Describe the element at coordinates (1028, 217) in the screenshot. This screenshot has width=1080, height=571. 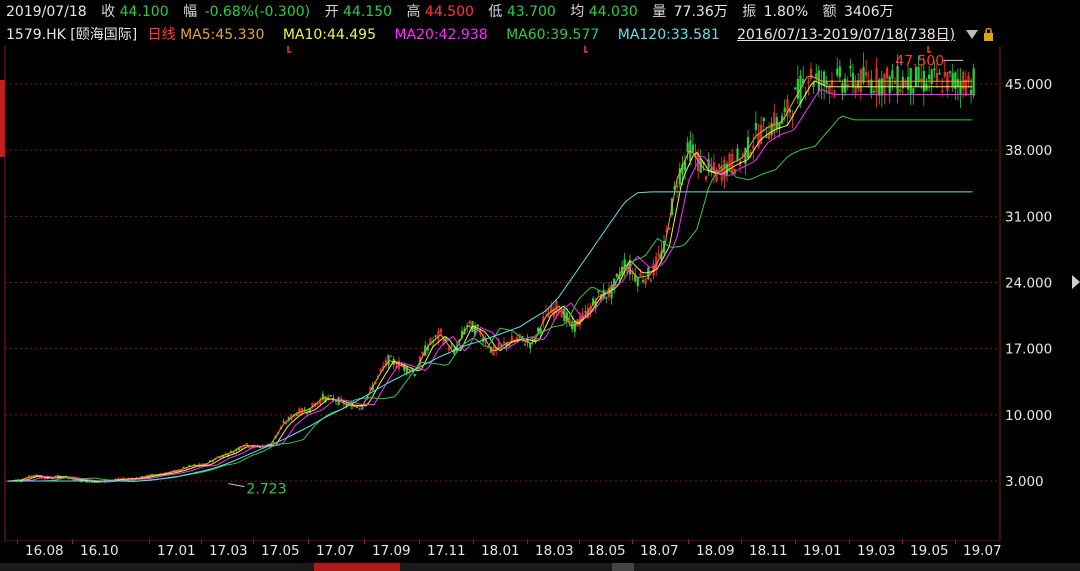
I see `y-tick-label: 31.000` at that location.